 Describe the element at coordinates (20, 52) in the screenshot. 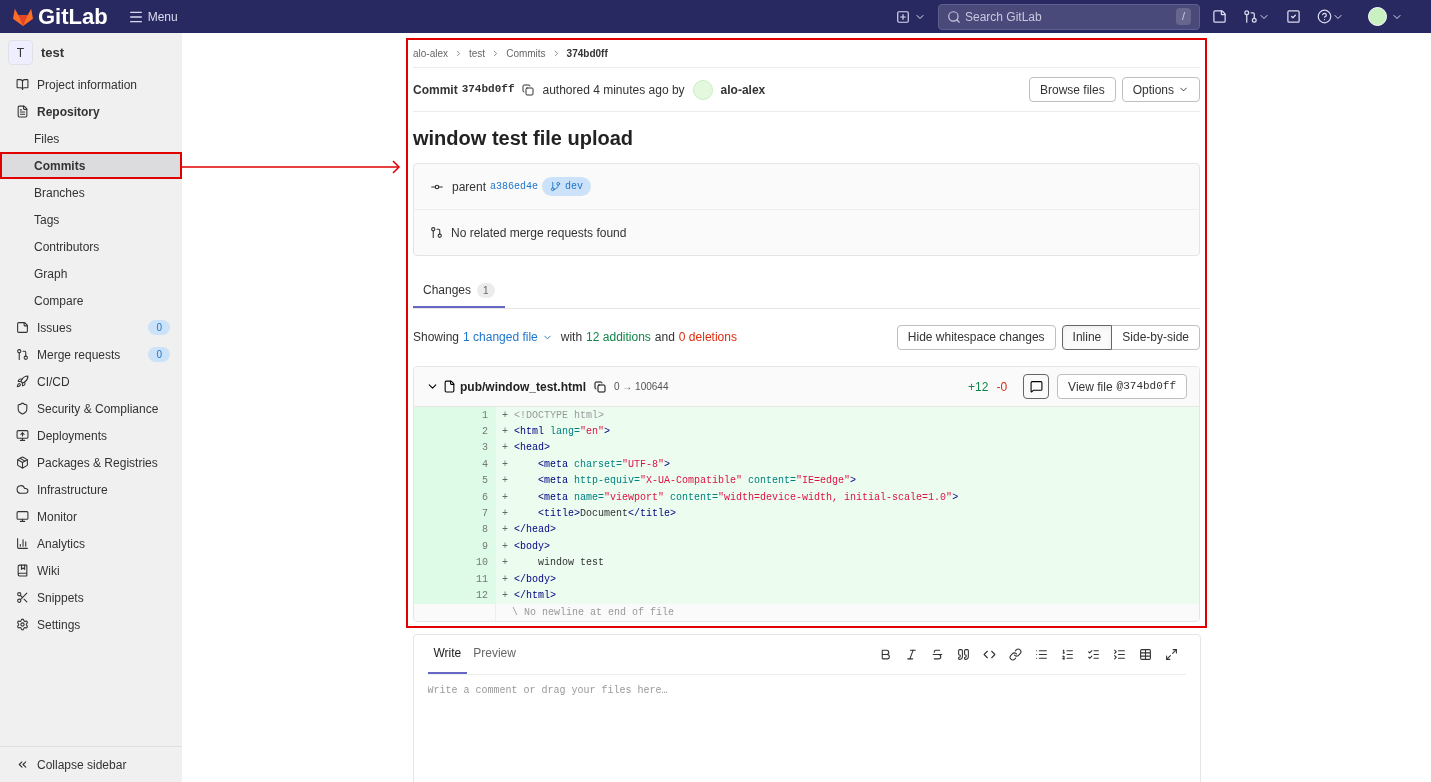

I see `project-avatar: T` at that location.